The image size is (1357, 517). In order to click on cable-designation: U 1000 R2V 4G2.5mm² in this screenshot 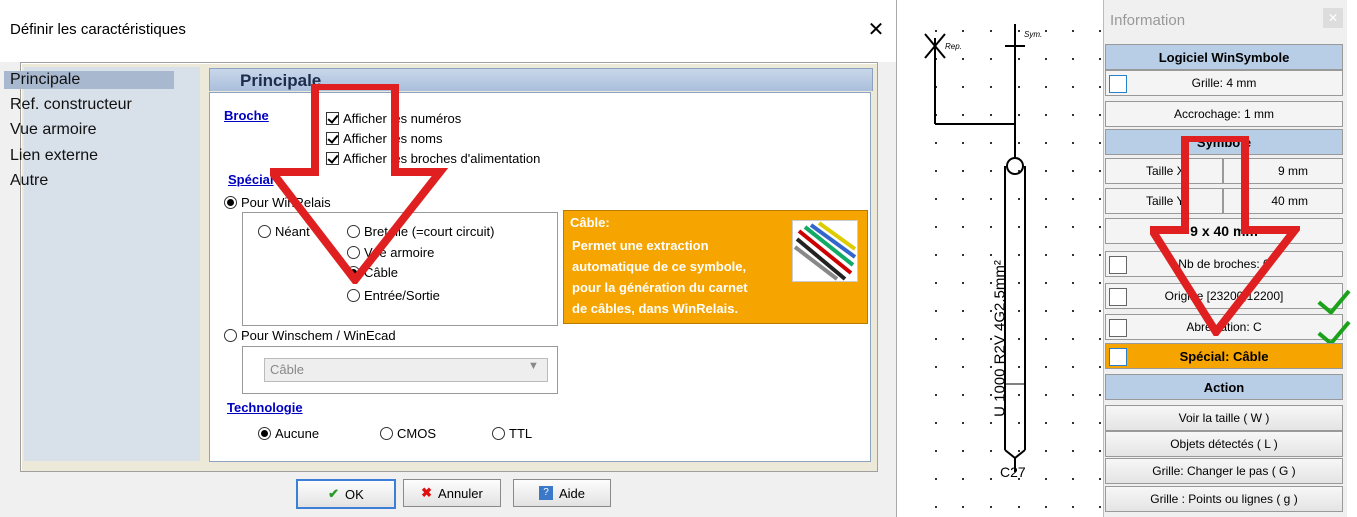, I will do `click(1000, 338)`.